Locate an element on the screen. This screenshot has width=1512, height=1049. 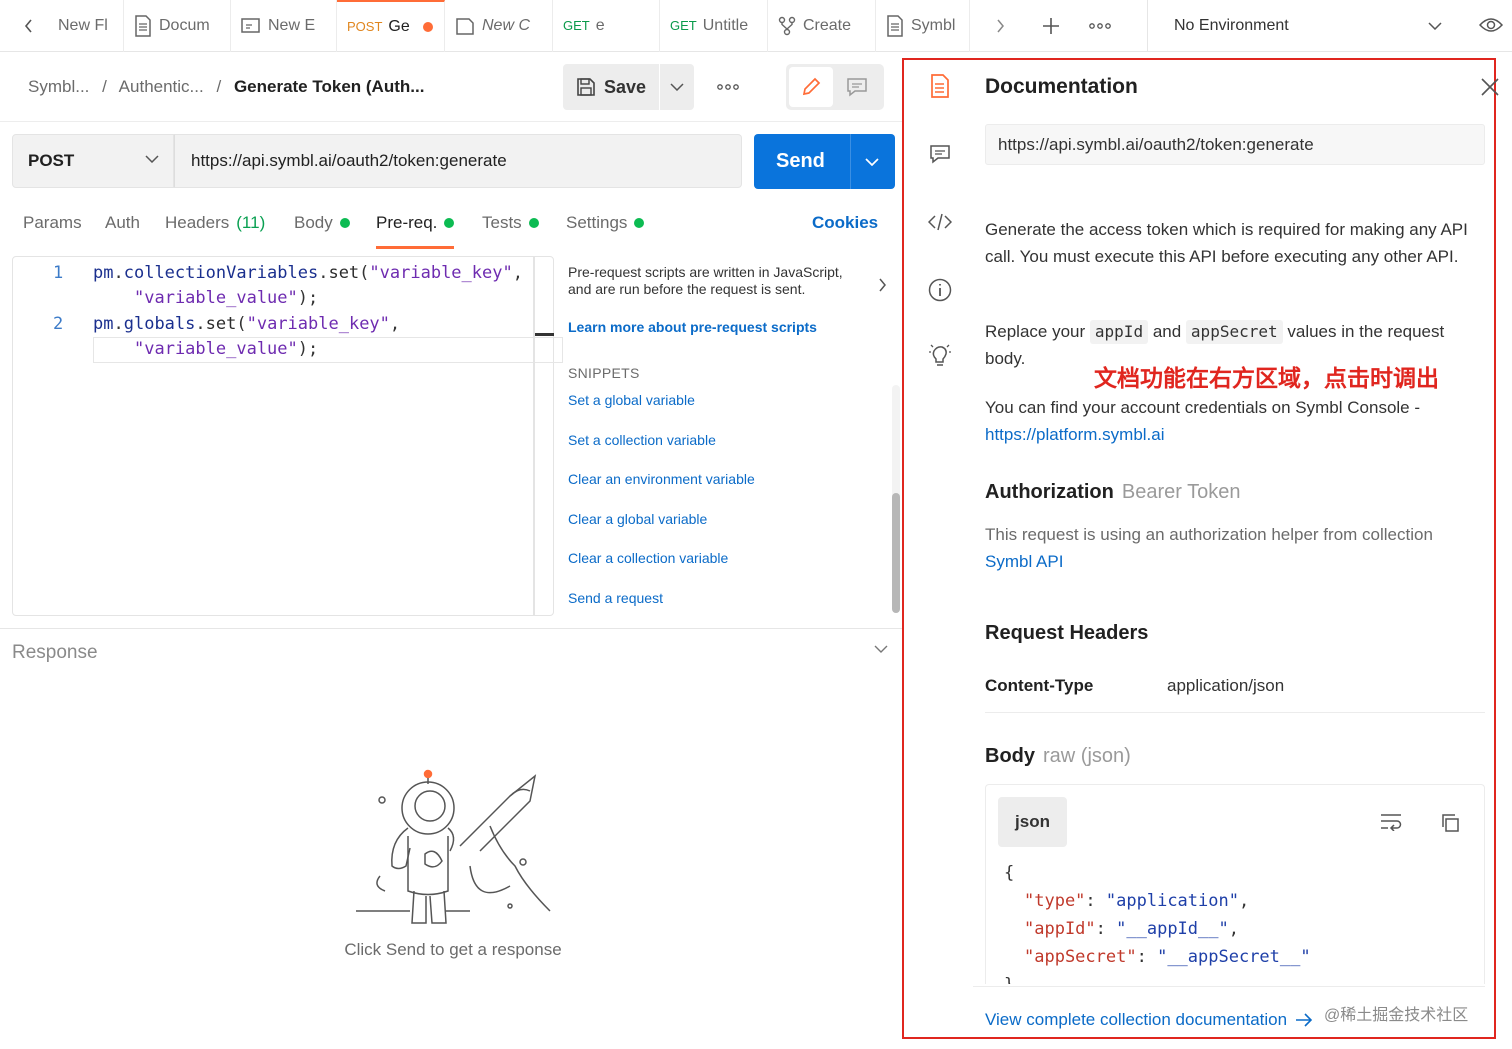
code-token: set is located at coordinates (344, 273).